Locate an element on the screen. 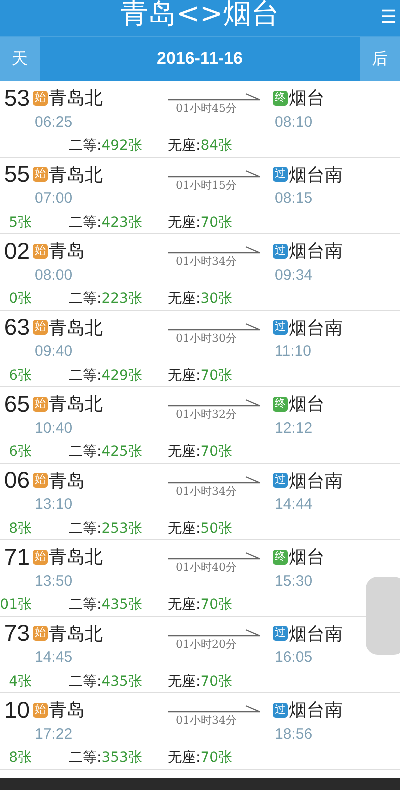 This screenshot has width=400, height=790. arrival-time: 18:56 is located at coordinates (293, 734).